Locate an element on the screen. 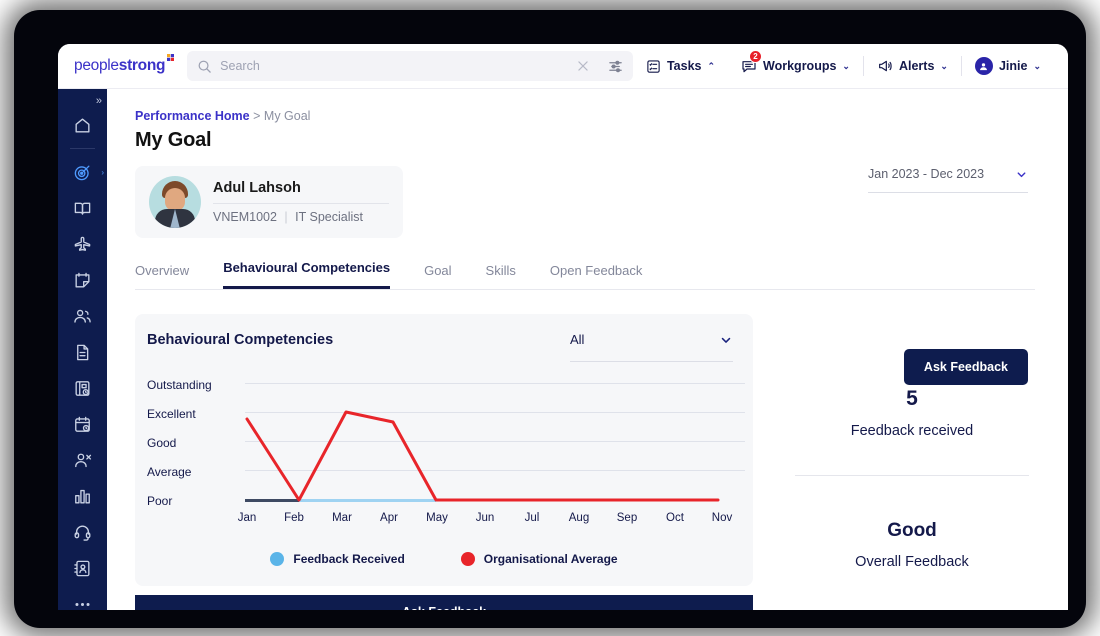 This screenshot has height=636, width=1100. sidebar-item-learning is located at coordinates (82, 208).